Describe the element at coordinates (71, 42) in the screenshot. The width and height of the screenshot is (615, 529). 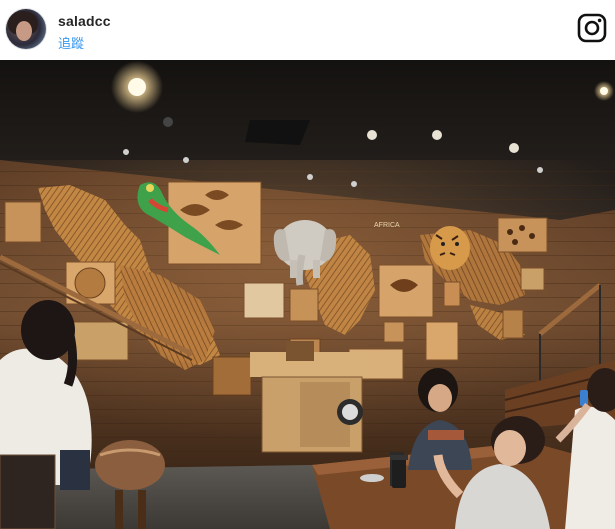
I see `follow-button: 追蹤` at that location.